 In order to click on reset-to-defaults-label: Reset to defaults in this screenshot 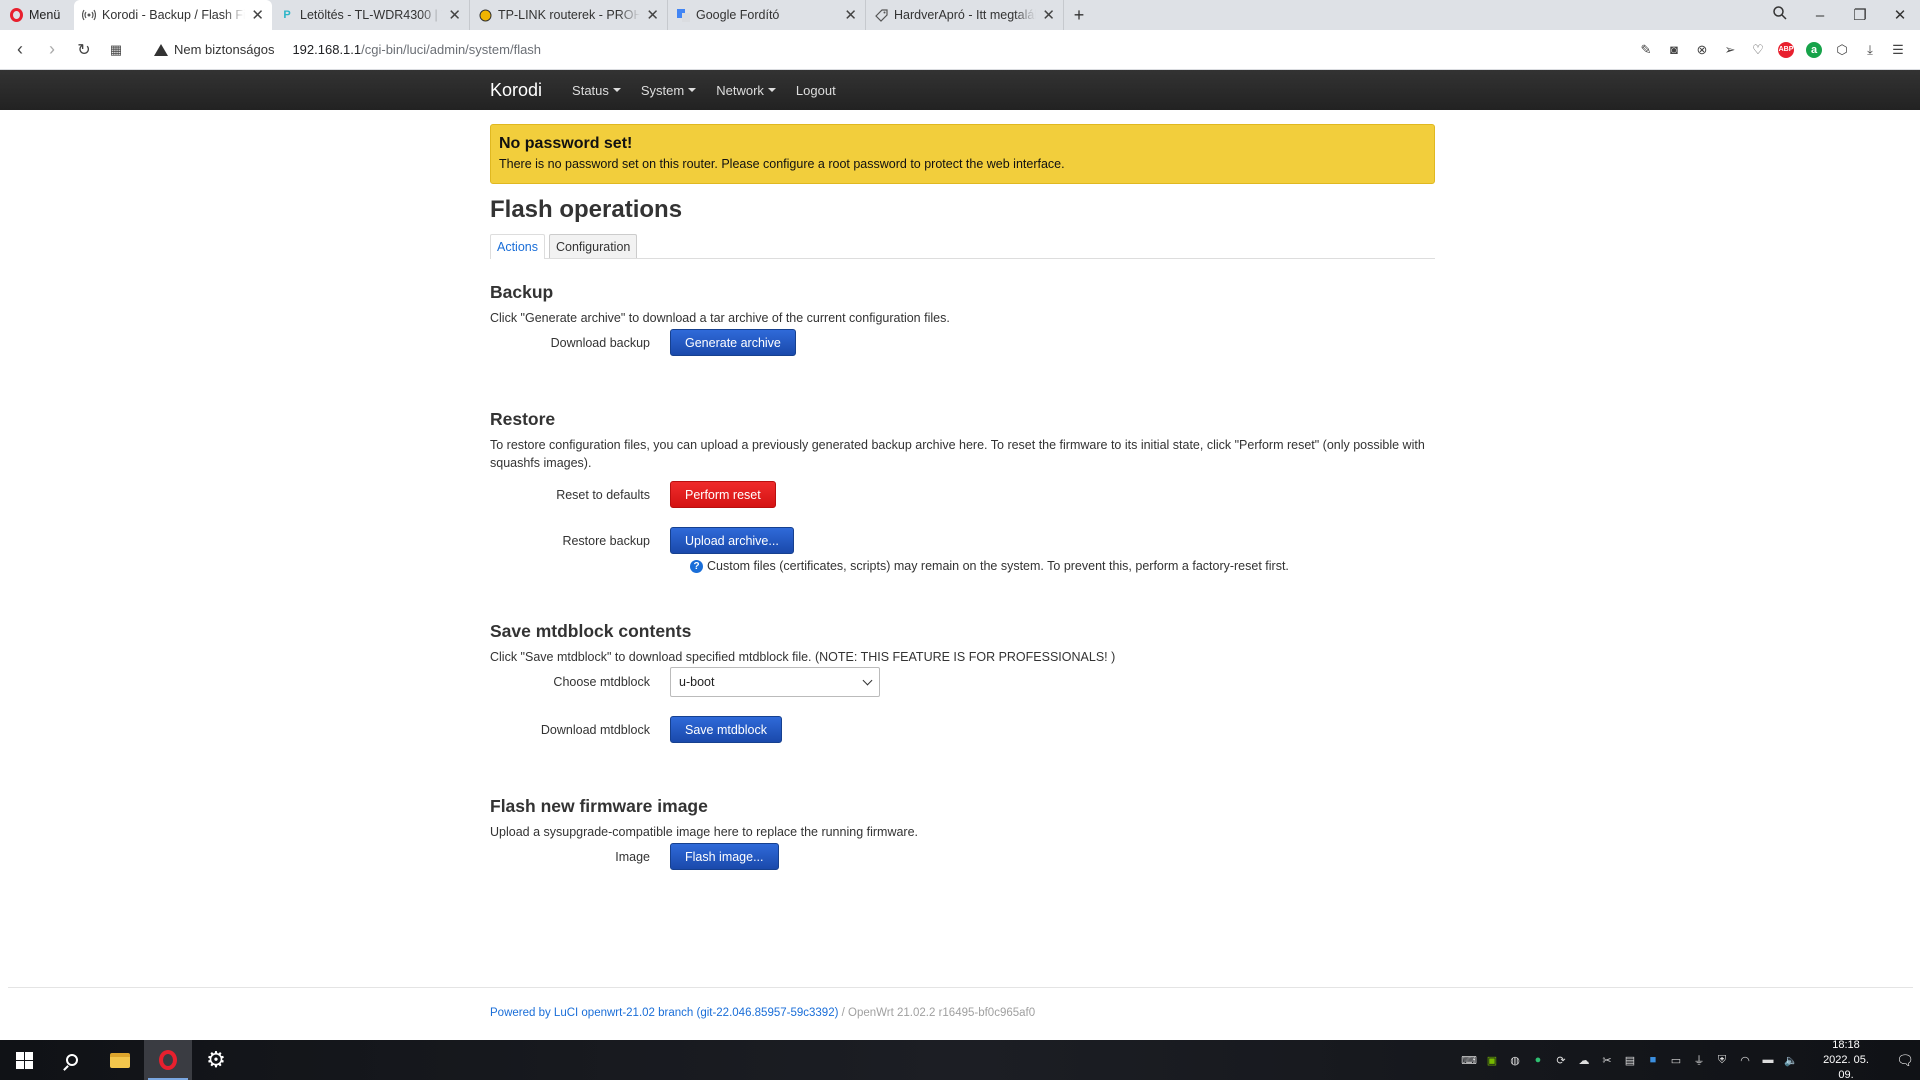, I will do `click(603, 494)`.